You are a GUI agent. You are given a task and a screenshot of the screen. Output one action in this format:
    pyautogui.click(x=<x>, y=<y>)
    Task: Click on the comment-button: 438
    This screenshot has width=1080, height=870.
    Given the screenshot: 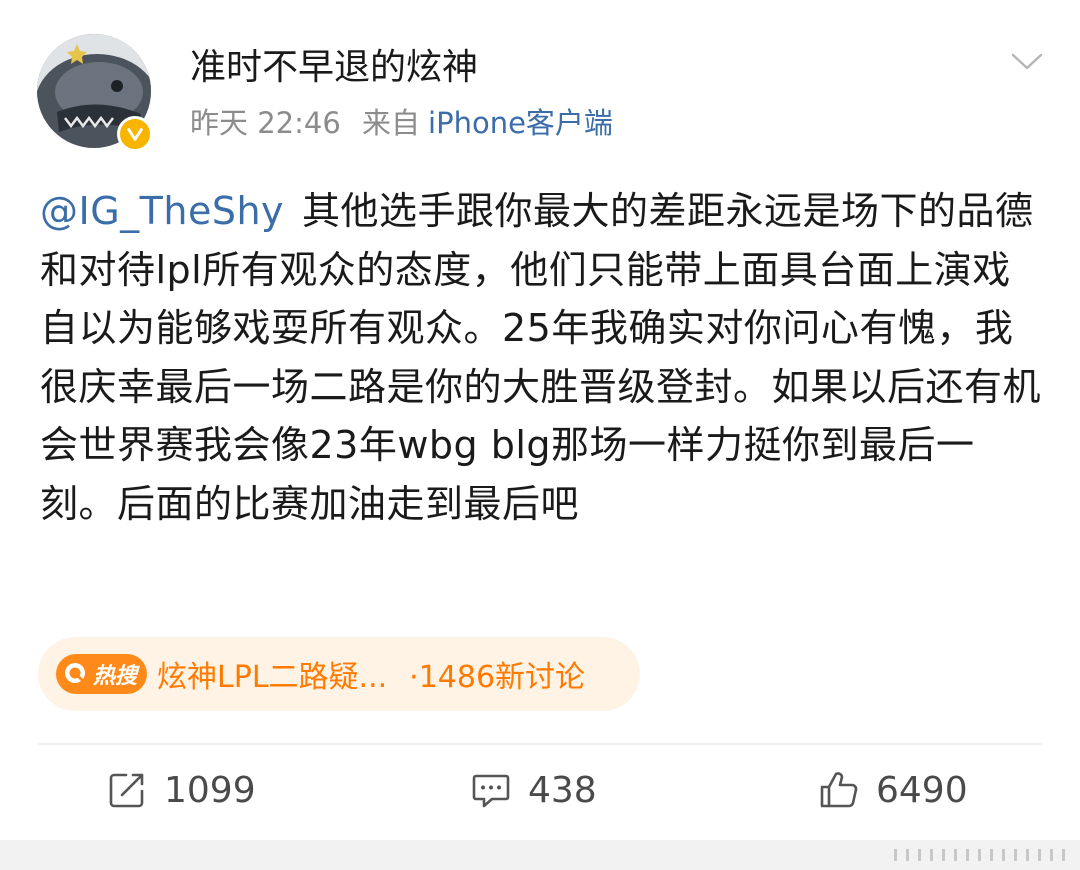 What is the action you would take?
    pyautogui.click(x=533, y=790)
    